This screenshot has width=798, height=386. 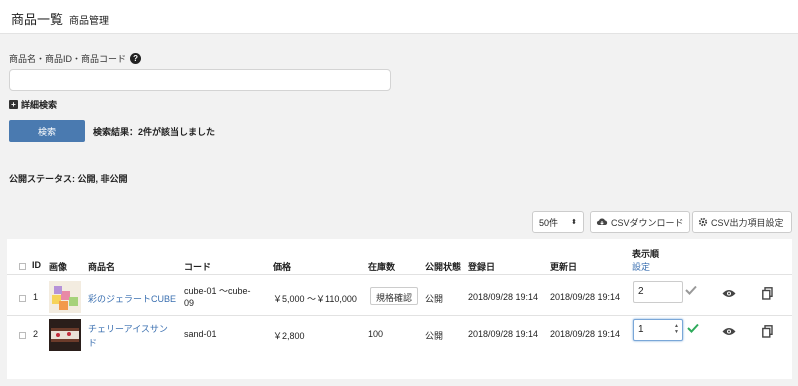 What do you see at coordinates (200, 80) in the screenshot?
I see `search-input` at bounding box center [200, 80].